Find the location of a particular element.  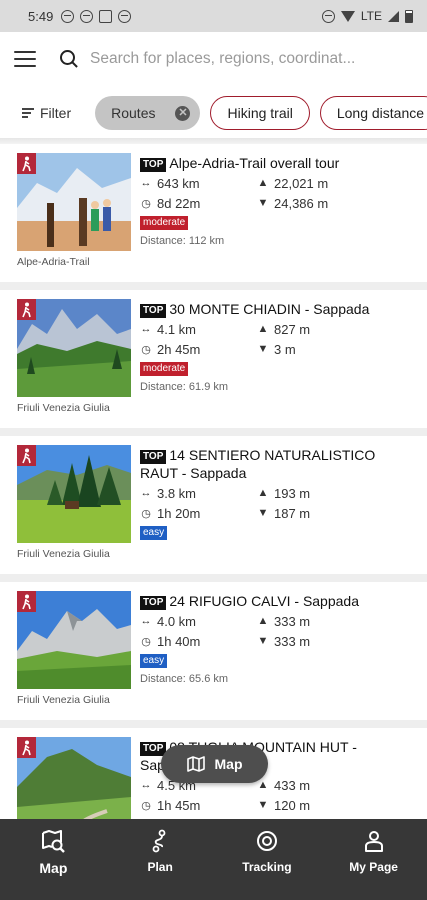

stat-ascent: ▲ 22,021 m is located at coordinates (317, 183).